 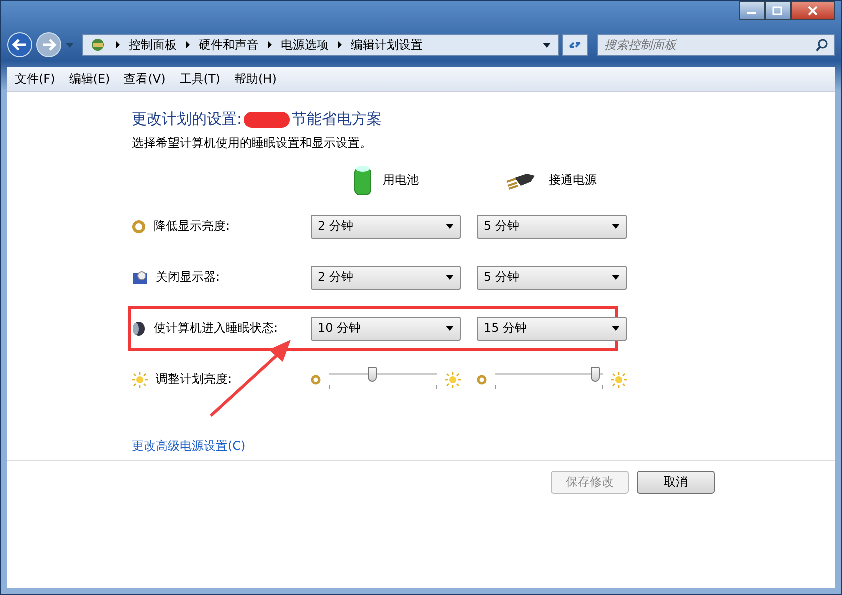 I want to click on time-dropdown: 15 分钟, so click(x=552, y=328).